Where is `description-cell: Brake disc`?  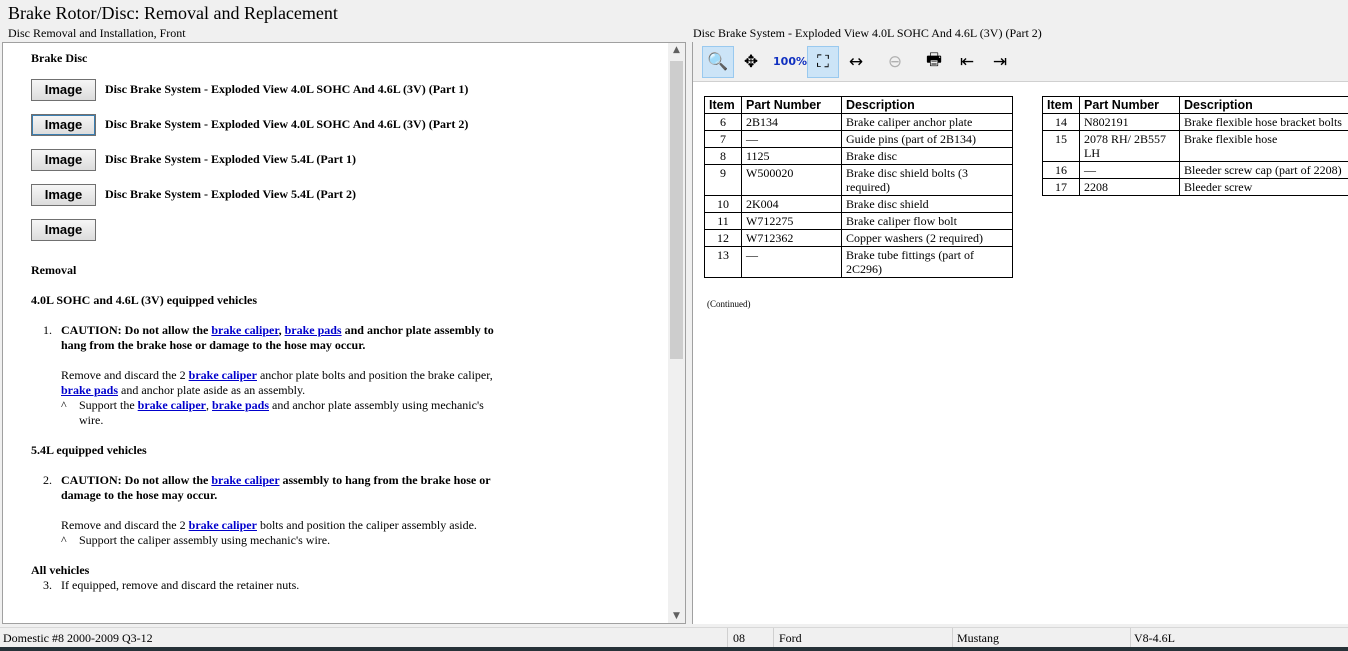 description-cell: Brake disc is located at coordinates (927, 156).